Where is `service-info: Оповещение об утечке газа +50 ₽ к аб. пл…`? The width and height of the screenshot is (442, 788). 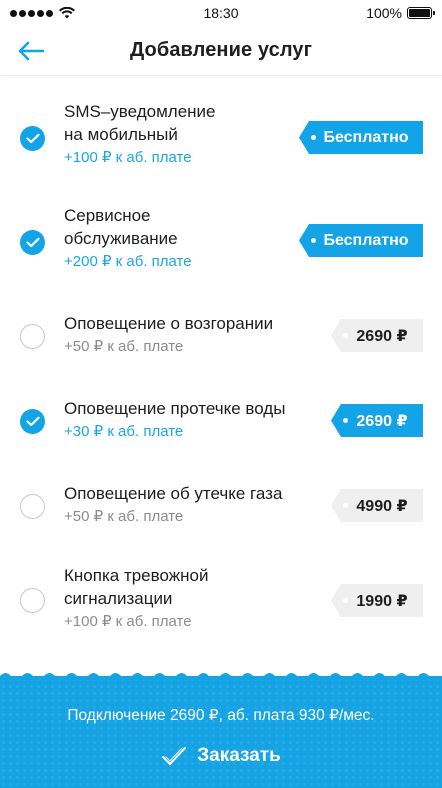
service-info: Оповещение об утечке газа +50 ₽ к аб. пл… is located at coordinates (184, 505).